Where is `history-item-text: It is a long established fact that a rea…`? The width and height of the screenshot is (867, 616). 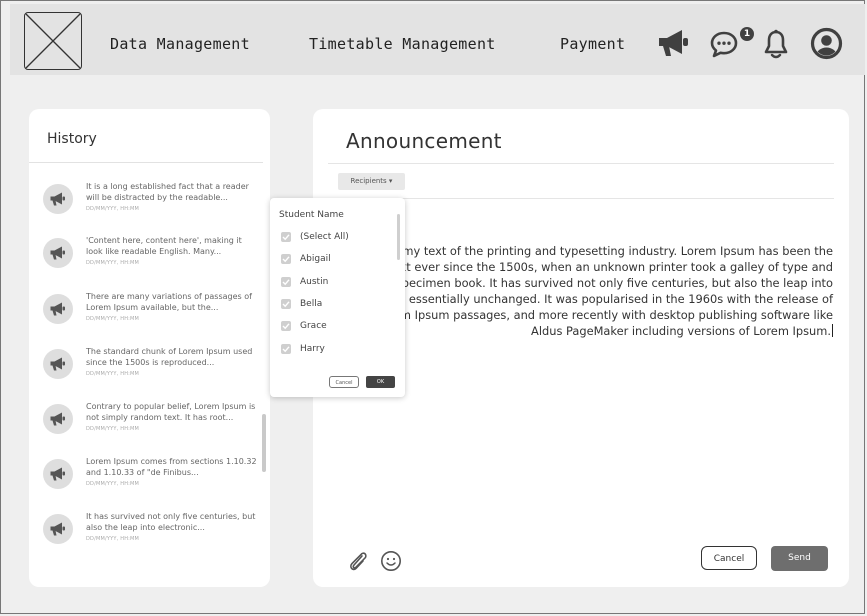
history-item-text: It is a long established fact that a rea… is located at coordinates (167, 192).